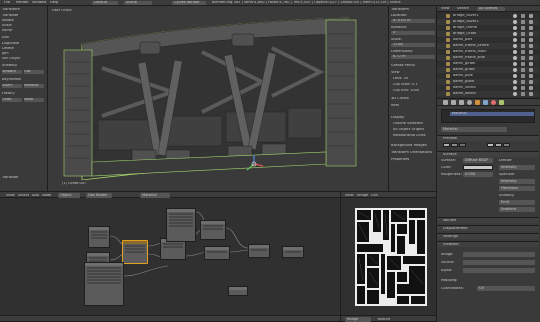  Describe the element at coordinates (391, 257) in the screenshot. I see `uv-texture-image` at that location.